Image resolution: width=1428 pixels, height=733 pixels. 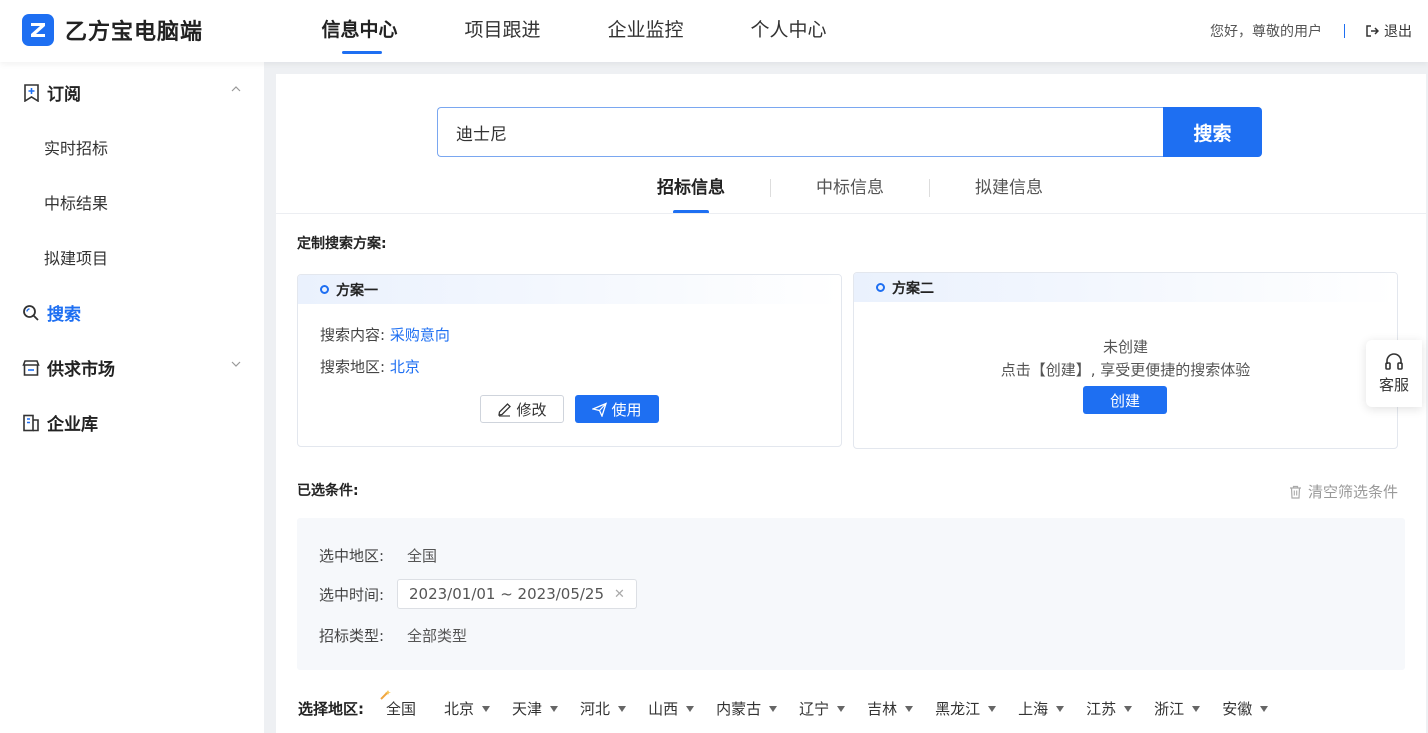 I want to click on region-selector-label: 选择地区:, so click(x=331, y=709).